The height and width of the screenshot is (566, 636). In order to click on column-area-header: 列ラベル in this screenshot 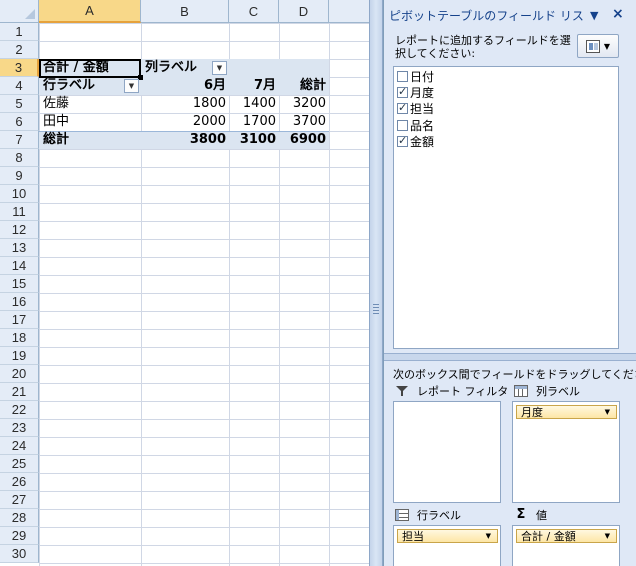, I will do `click(547, 391)`.